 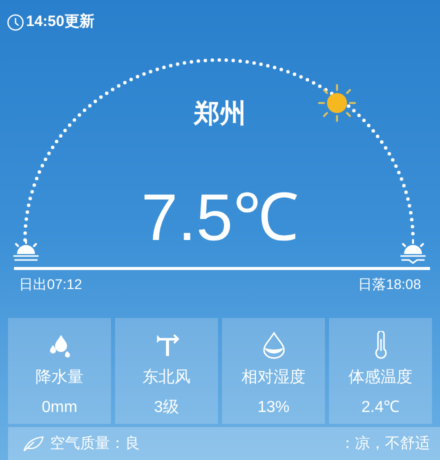 What do you see at coordinates (33, 444) in the screenshot?
I see `leaf-icon` at bounding box center [33, 444].